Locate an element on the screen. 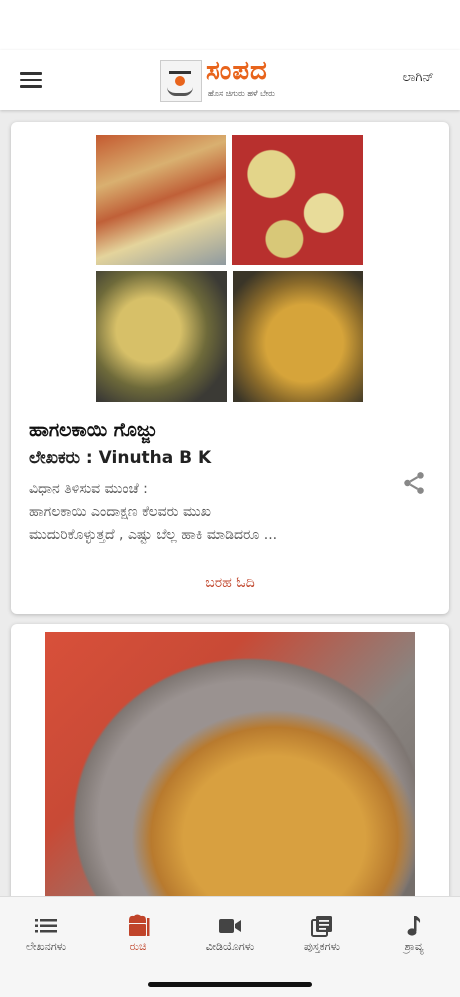  nav-item-ruchi: ರುಚಿ is located at coordinates (138, 934).